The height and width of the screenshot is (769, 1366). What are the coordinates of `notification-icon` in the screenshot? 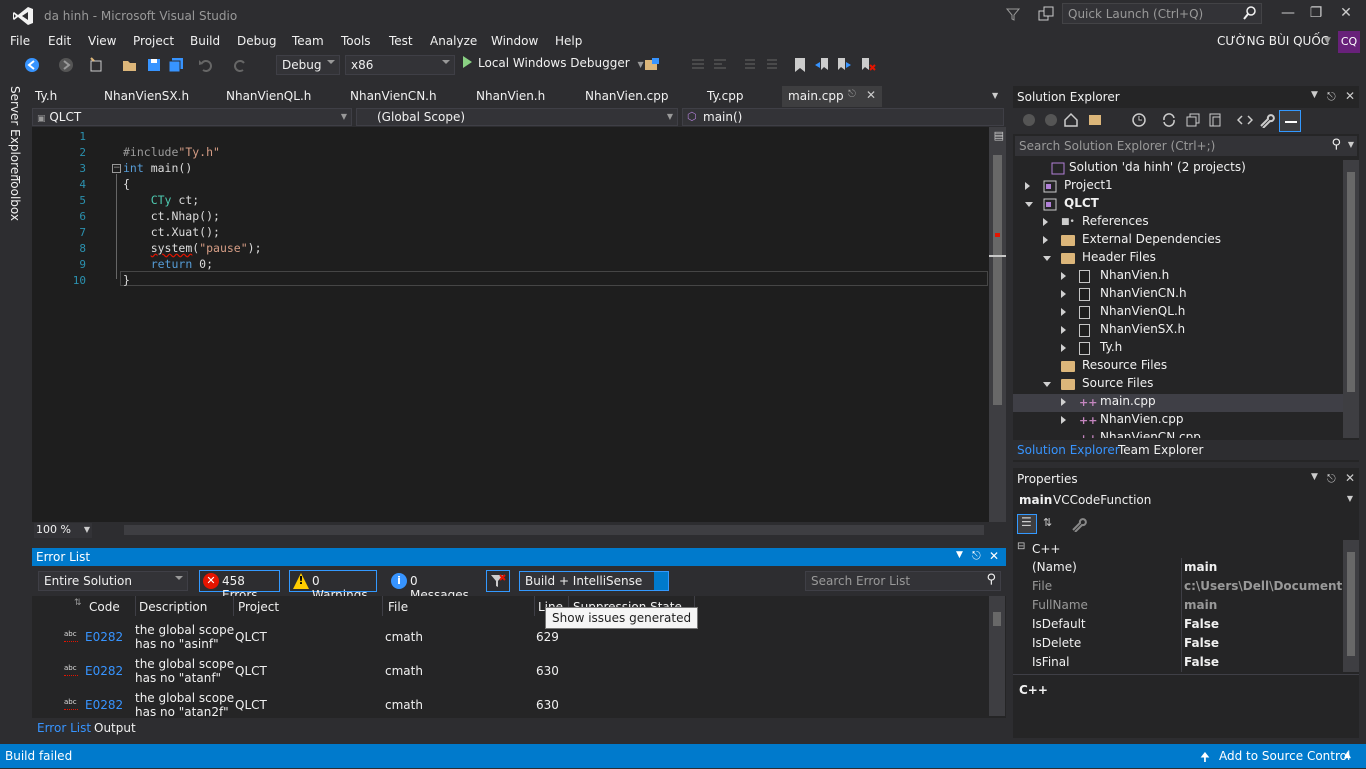 It's located at (1046, 14).